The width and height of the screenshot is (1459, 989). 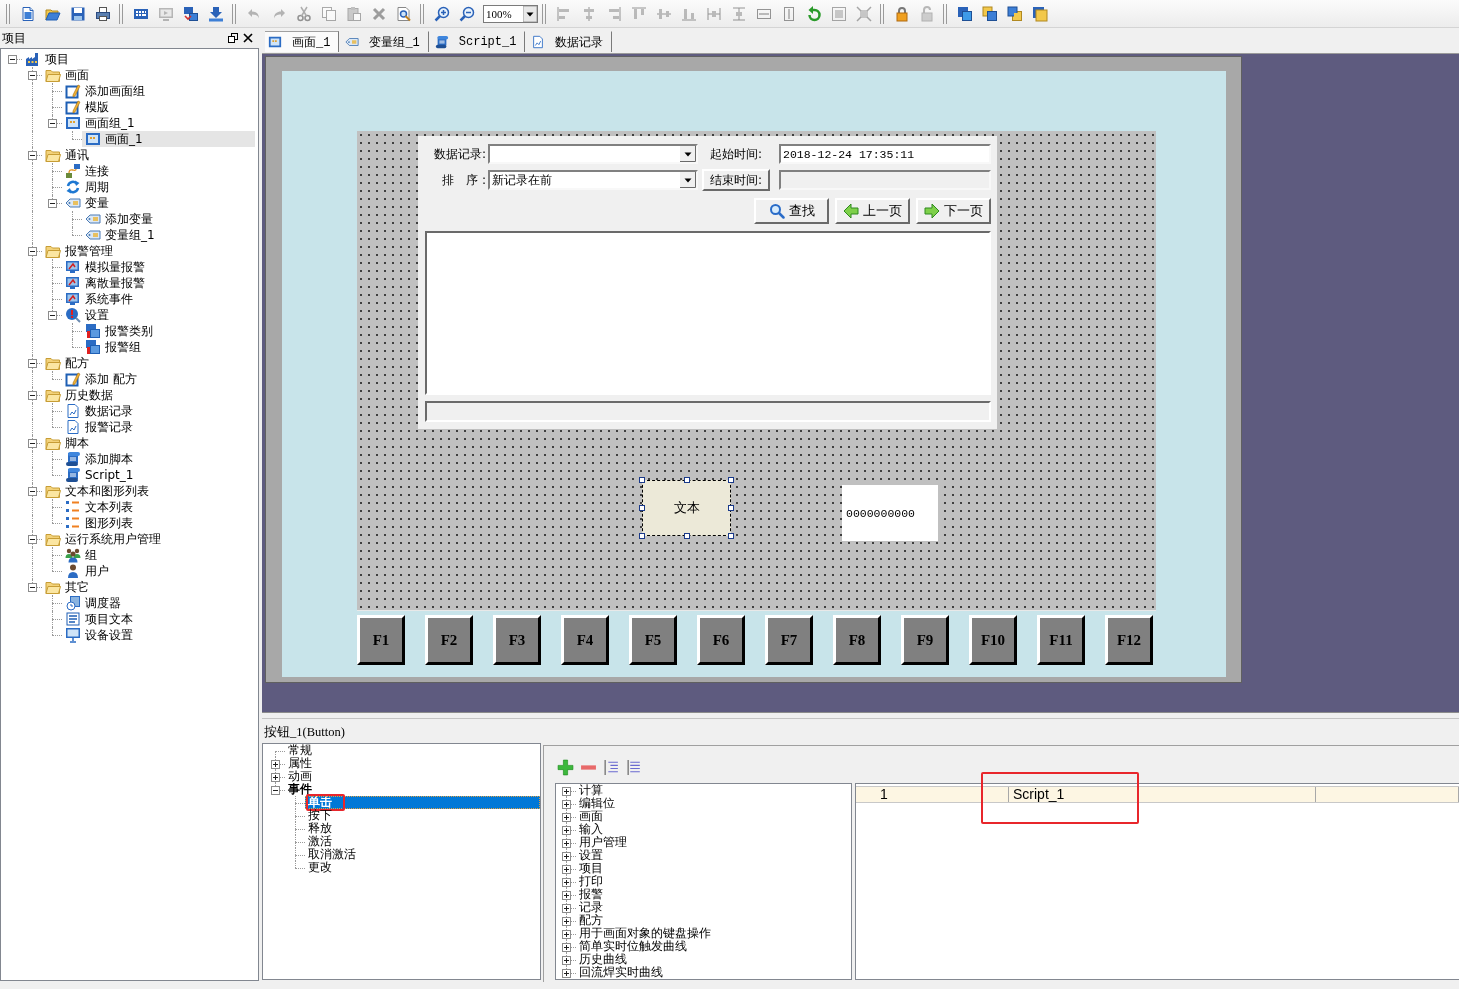 I want to click on tree-item: 用户管理, so click(x=601, y=842).